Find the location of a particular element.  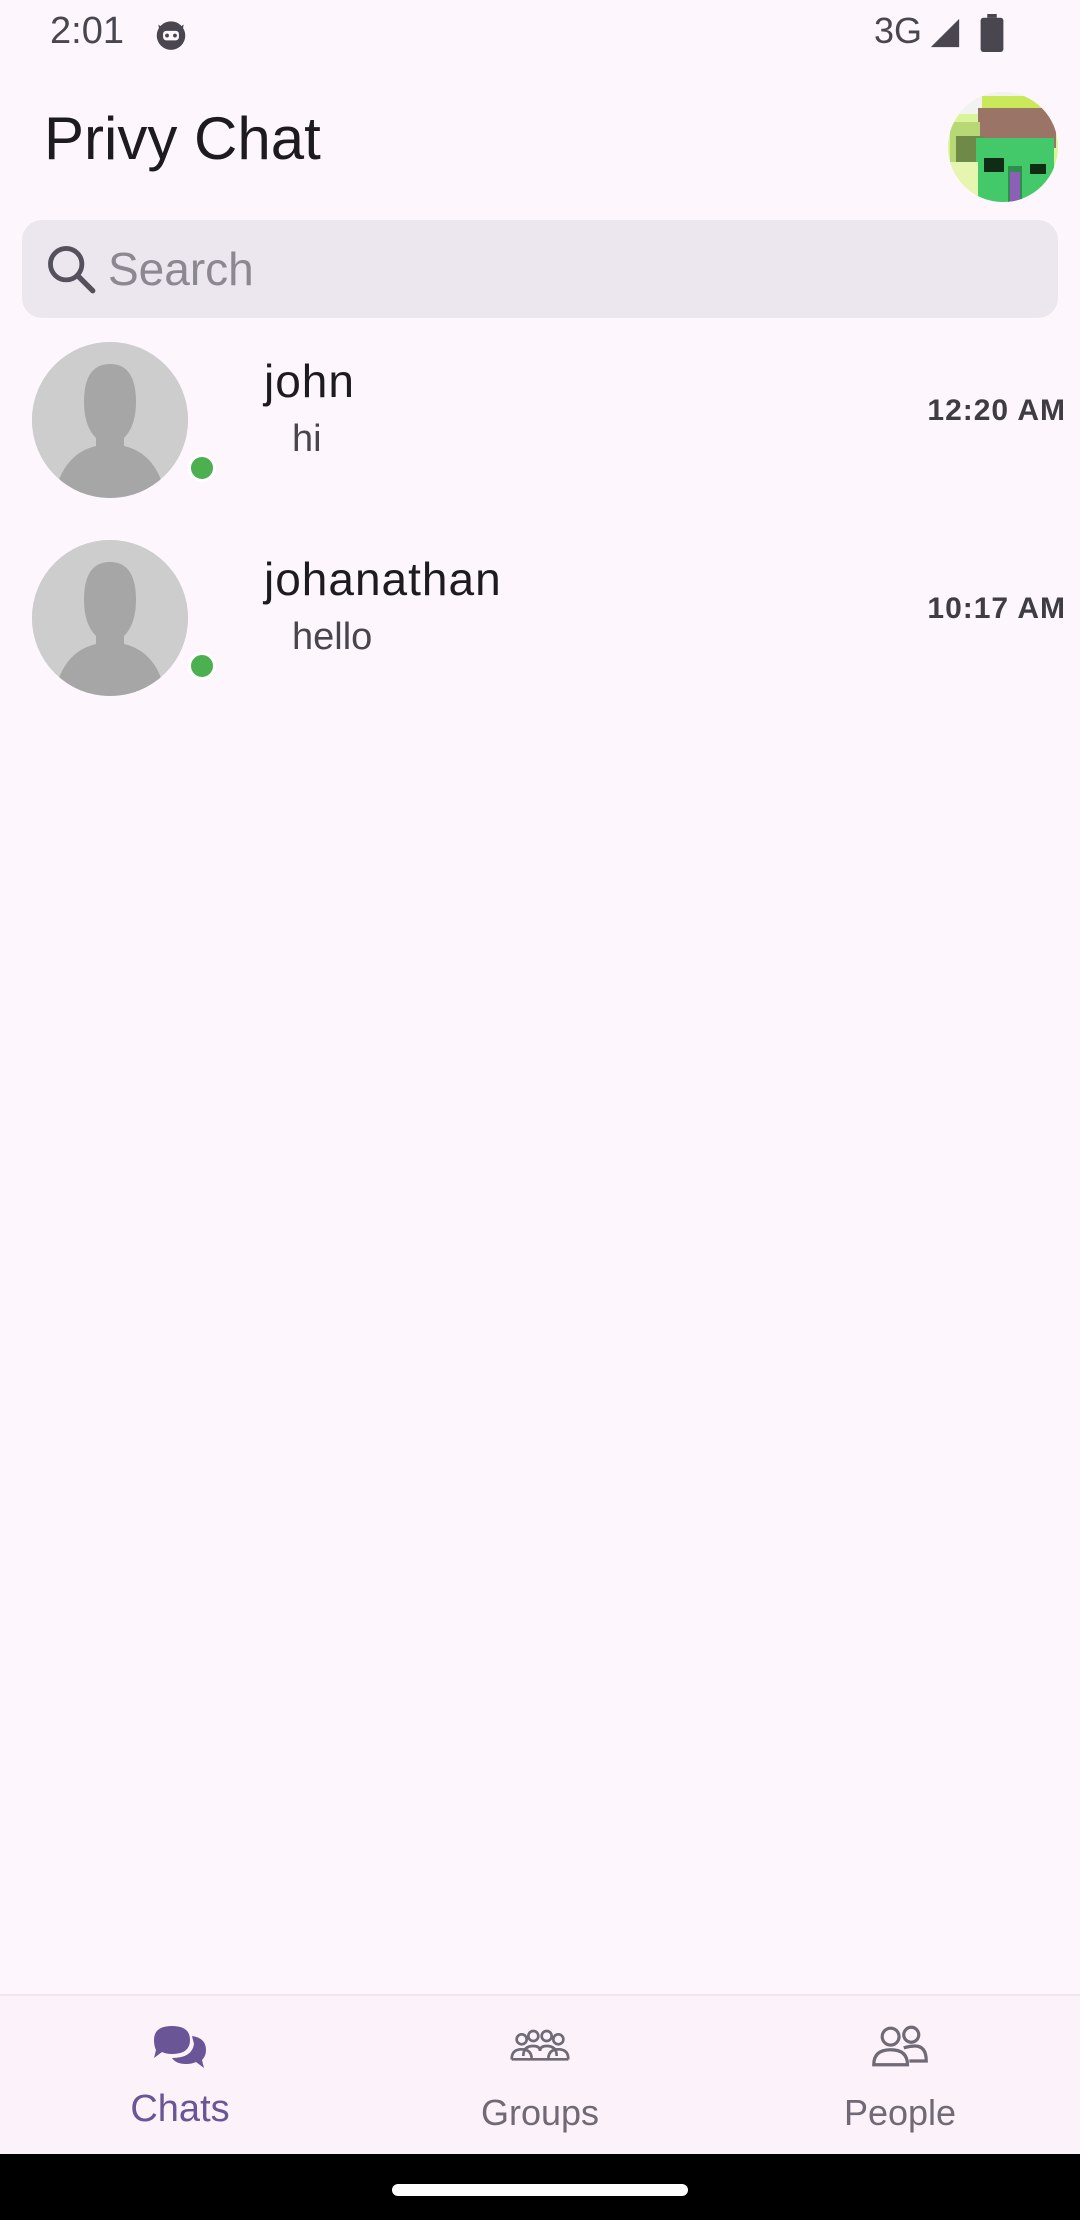

nav-tab-people: People is located at coordinates (900, 2076).